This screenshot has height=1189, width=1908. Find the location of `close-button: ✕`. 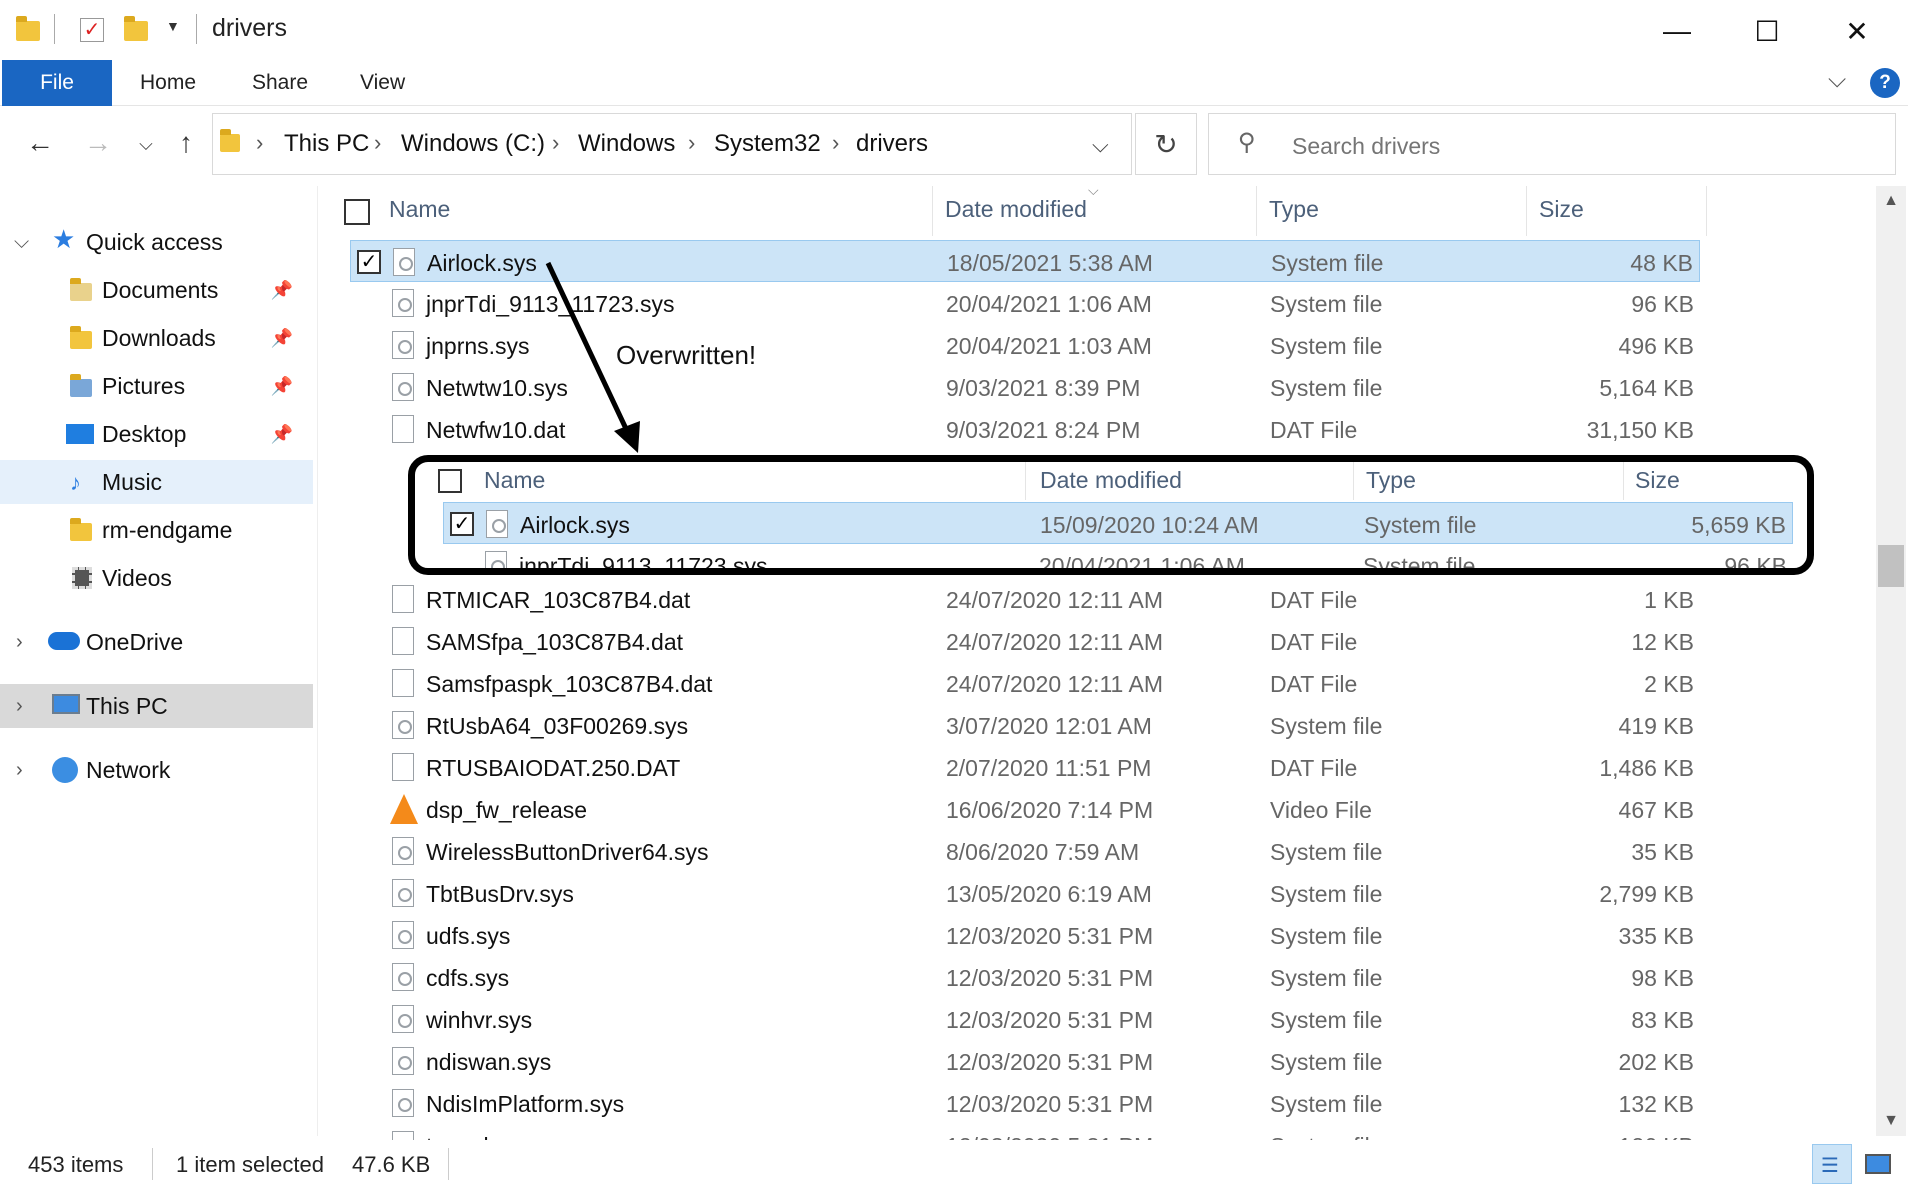

close-button: ✕ is located at coordinates (1857, 31).